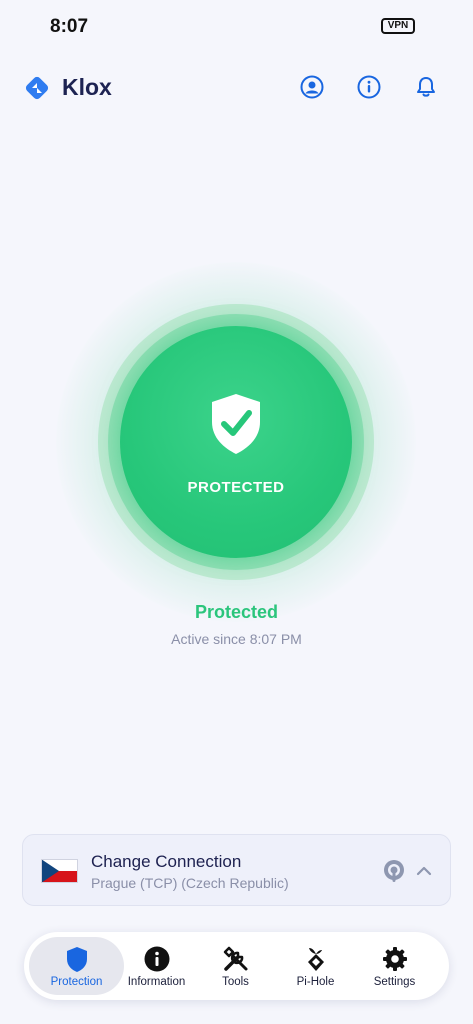  What do you see at coordinates (236, 26) in the screenshot?
I see `status-bar: 8:07 VPN` at bounding box center [236, 26].